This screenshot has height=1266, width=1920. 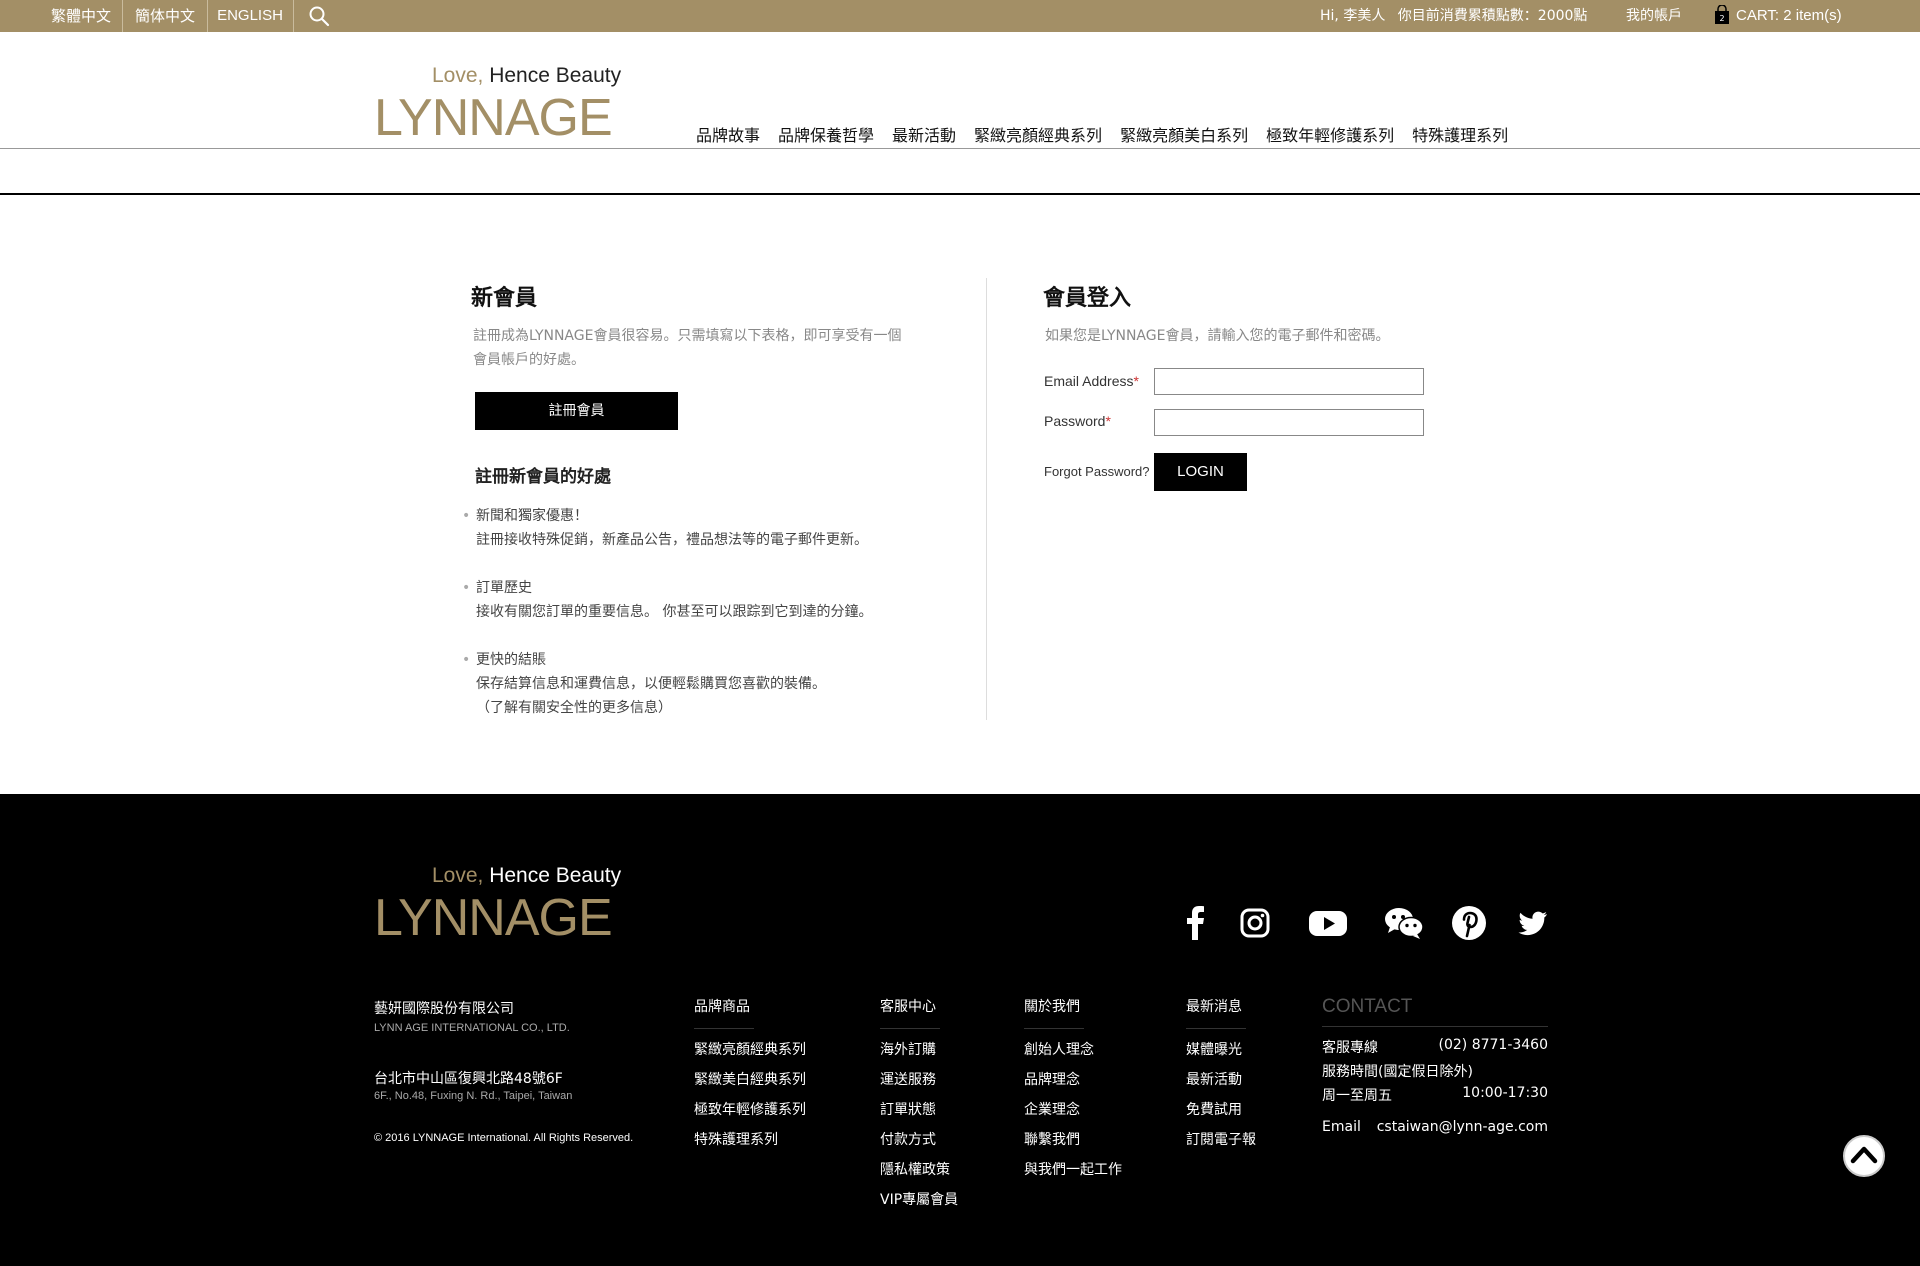 I want to click on wechat-icon, so click(x=1404, y=923).